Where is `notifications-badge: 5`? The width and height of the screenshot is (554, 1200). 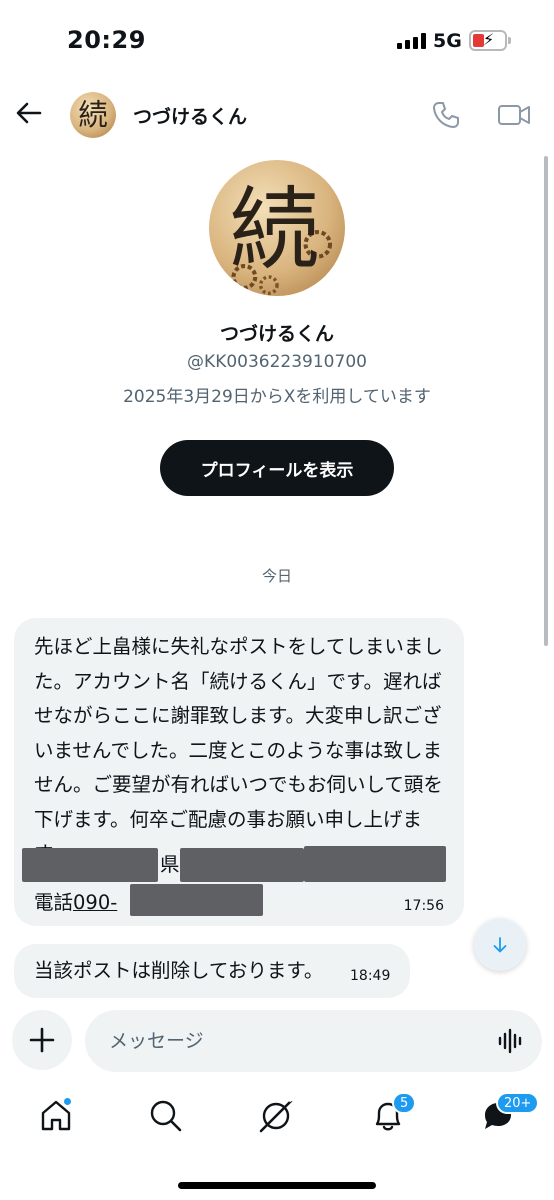 notifications-badge: 5 is located at coordinates (404, 1103).